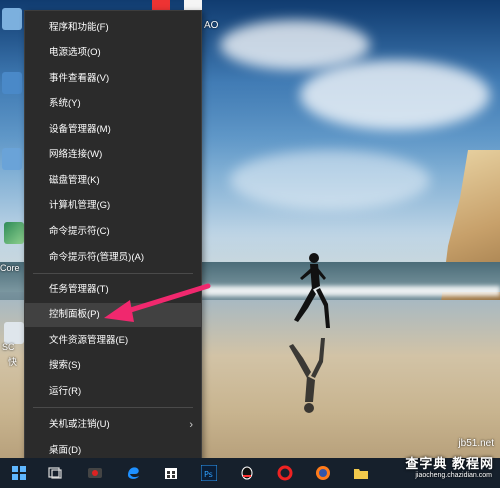 The width and height of the screenshot is (500, 488). Describe the element at coordinates (113, 425) in the screenshot. I see `menu-item-shutdown-signout: 关机或注销(U) ›` at that location.